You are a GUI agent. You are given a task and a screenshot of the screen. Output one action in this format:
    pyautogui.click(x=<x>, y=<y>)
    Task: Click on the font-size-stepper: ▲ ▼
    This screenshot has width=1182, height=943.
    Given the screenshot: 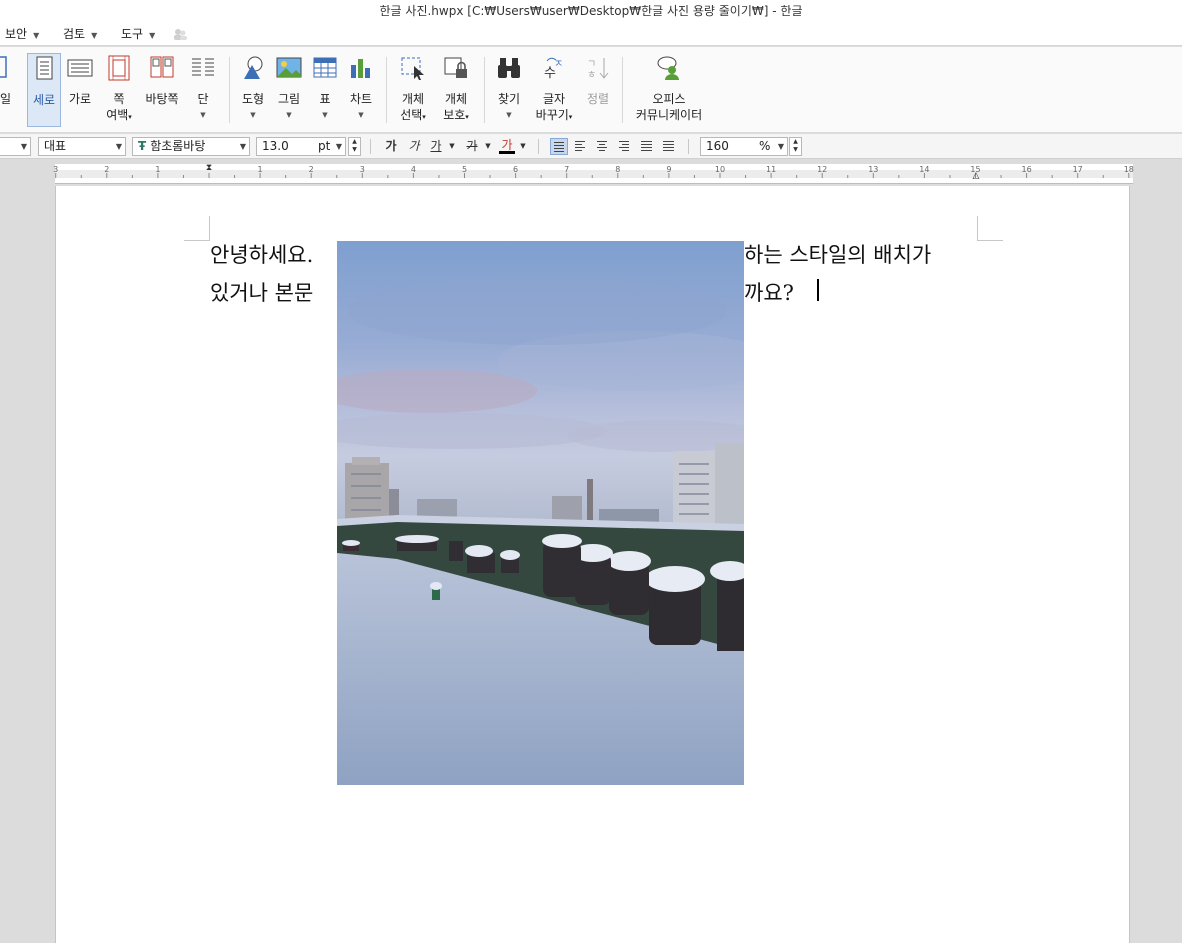 What is the action you would take?
    pyautogui.click(x=354, y=146)
    